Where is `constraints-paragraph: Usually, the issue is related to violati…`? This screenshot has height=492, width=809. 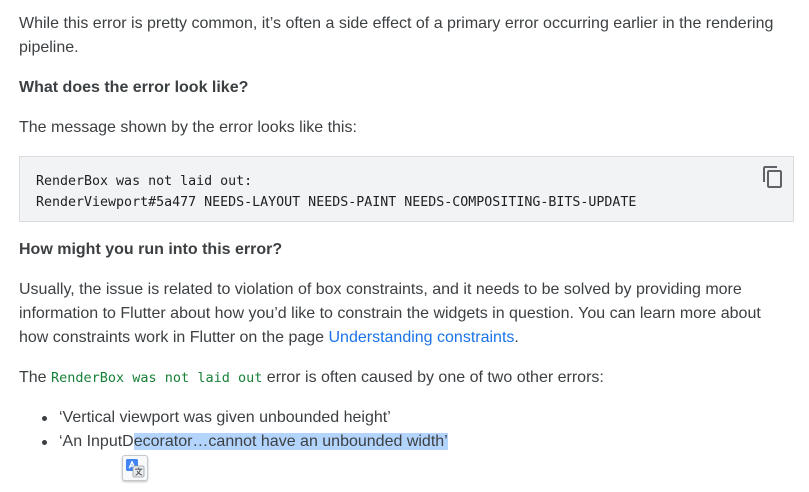
constraints-paragraph: Usually, the issue is related to violati… is located at coordinates (406, 314).